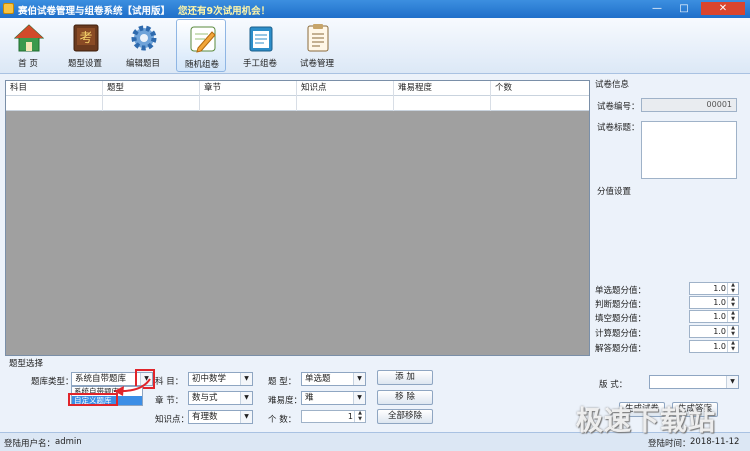 This screenshot has height=451, width=750. I want to click on qtype-select: 单选题 ▼, so click(333, 379).